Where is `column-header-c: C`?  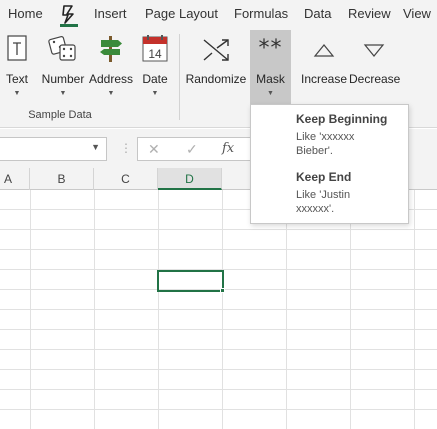 column-header-c: C is located at coordinates (126, 179).